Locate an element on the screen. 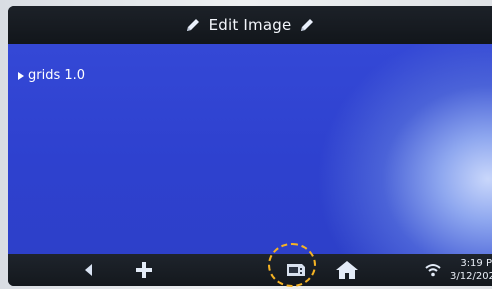  back-arrow-icon is located at coordinates (88, 270).